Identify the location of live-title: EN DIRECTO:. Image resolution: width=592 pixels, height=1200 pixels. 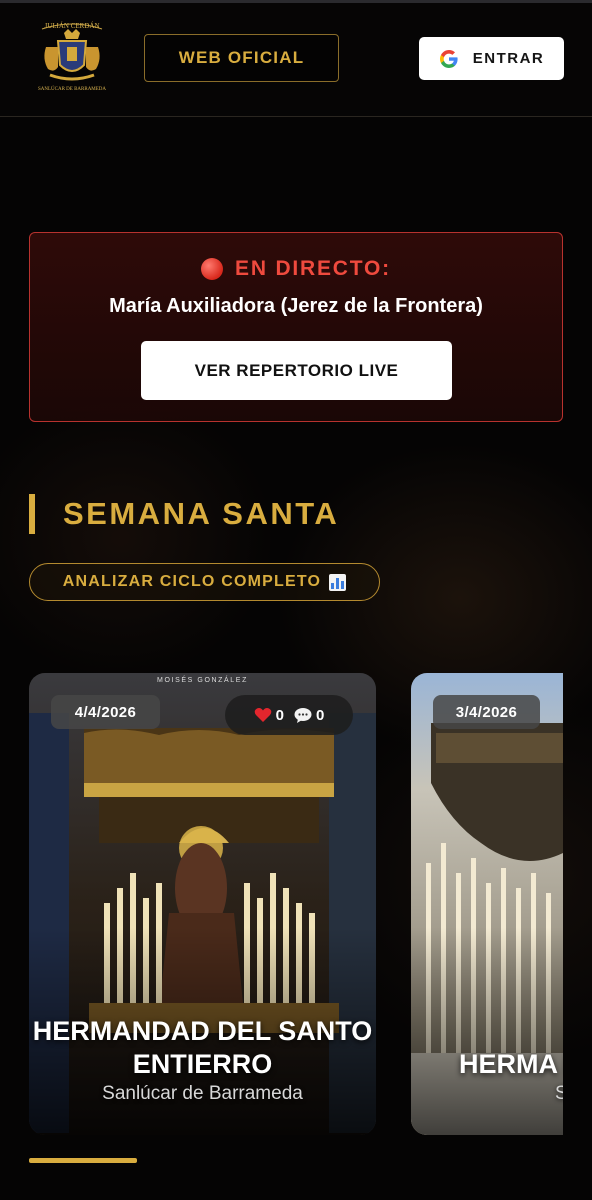
(296, 269).